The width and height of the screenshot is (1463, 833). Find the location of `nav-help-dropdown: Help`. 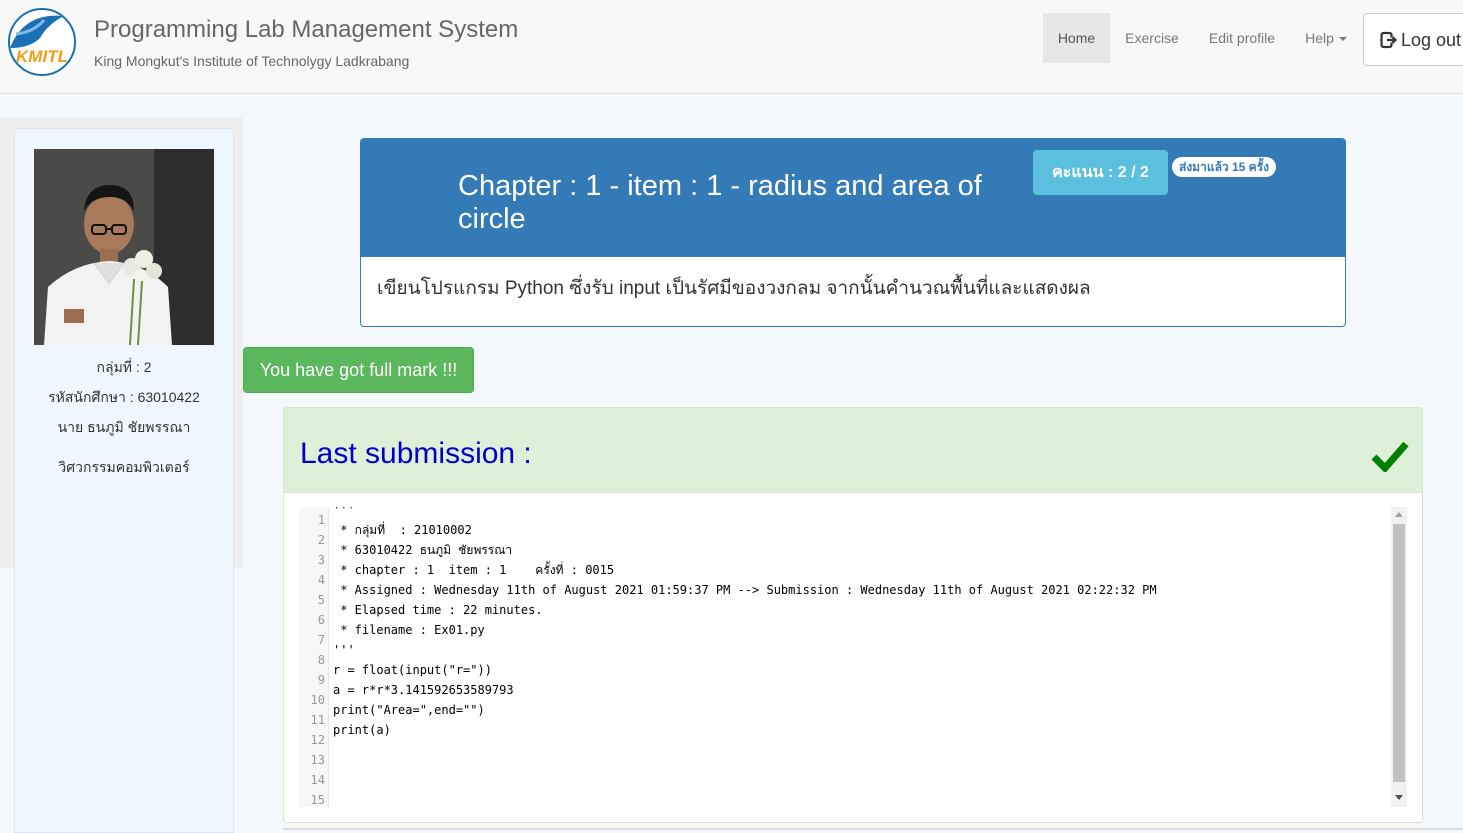

nav-help-dropdown: Help is located at coordinates (1326, 38).